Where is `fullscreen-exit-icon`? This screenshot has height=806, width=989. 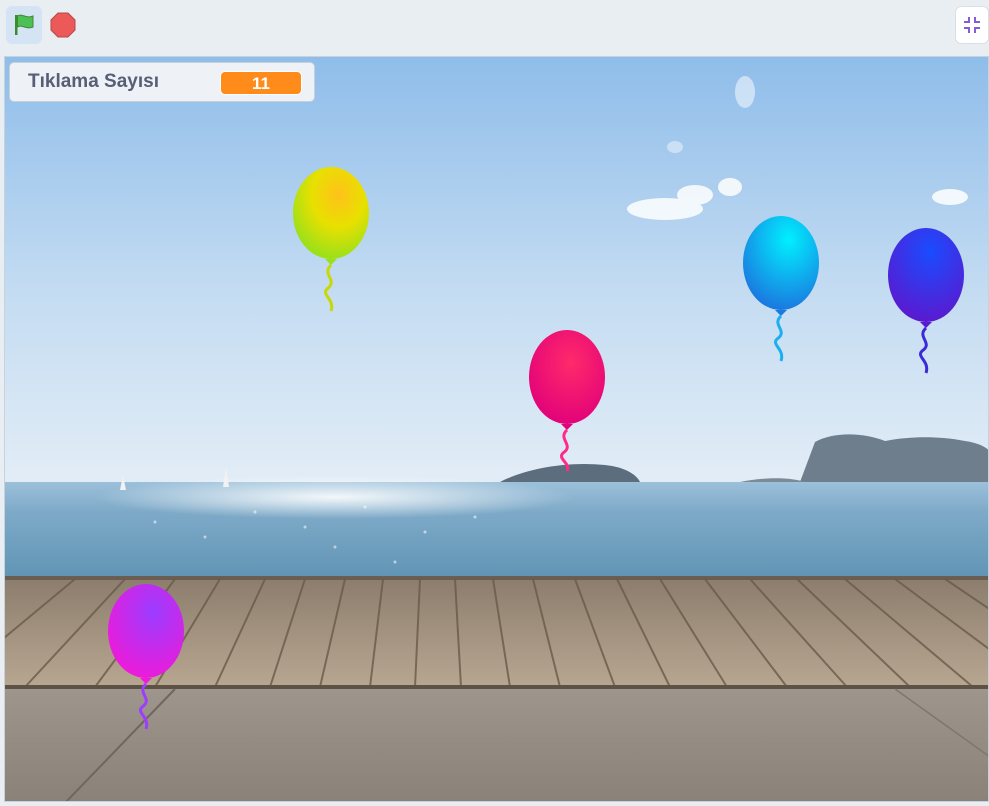 fullscreen-exit-icon is located at coordinates (972, 25).